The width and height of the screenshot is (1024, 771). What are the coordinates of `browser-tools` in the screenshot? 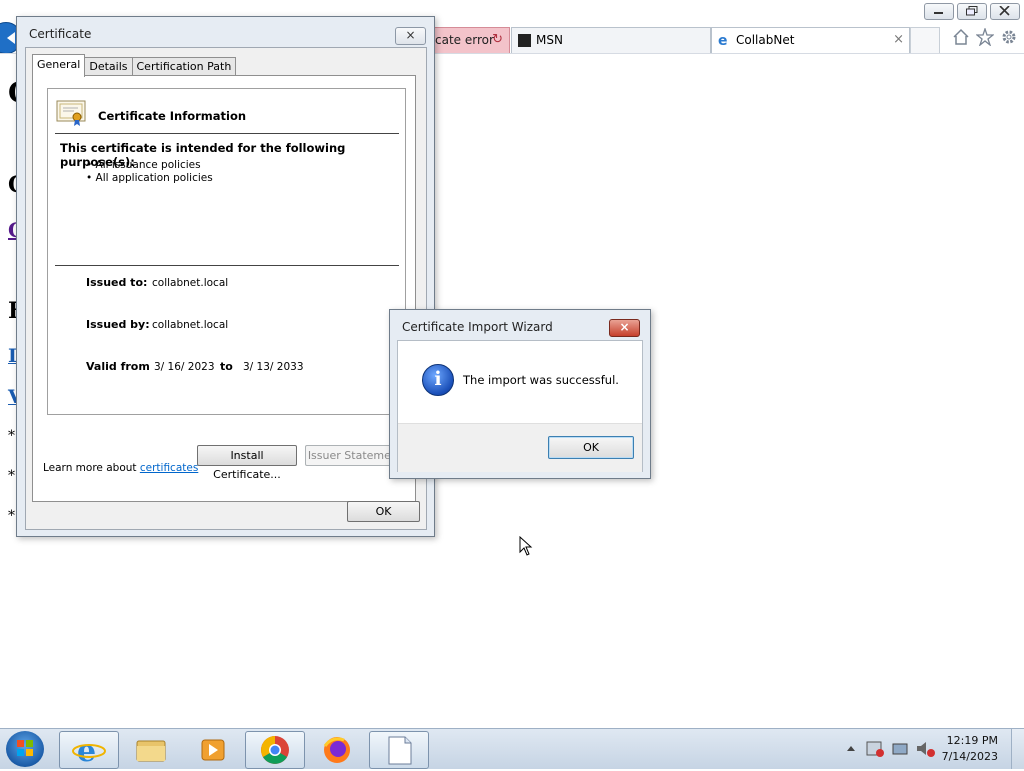 It's located at (985, 37).